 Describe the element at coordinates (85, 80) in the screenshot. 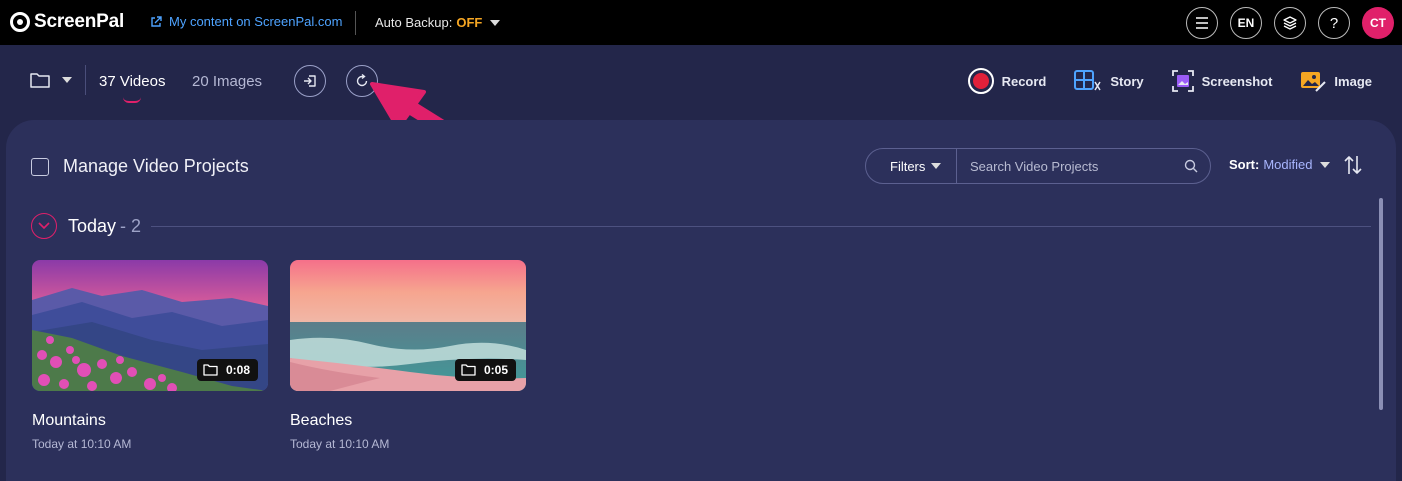

I see `toolbar-divider` at that location.